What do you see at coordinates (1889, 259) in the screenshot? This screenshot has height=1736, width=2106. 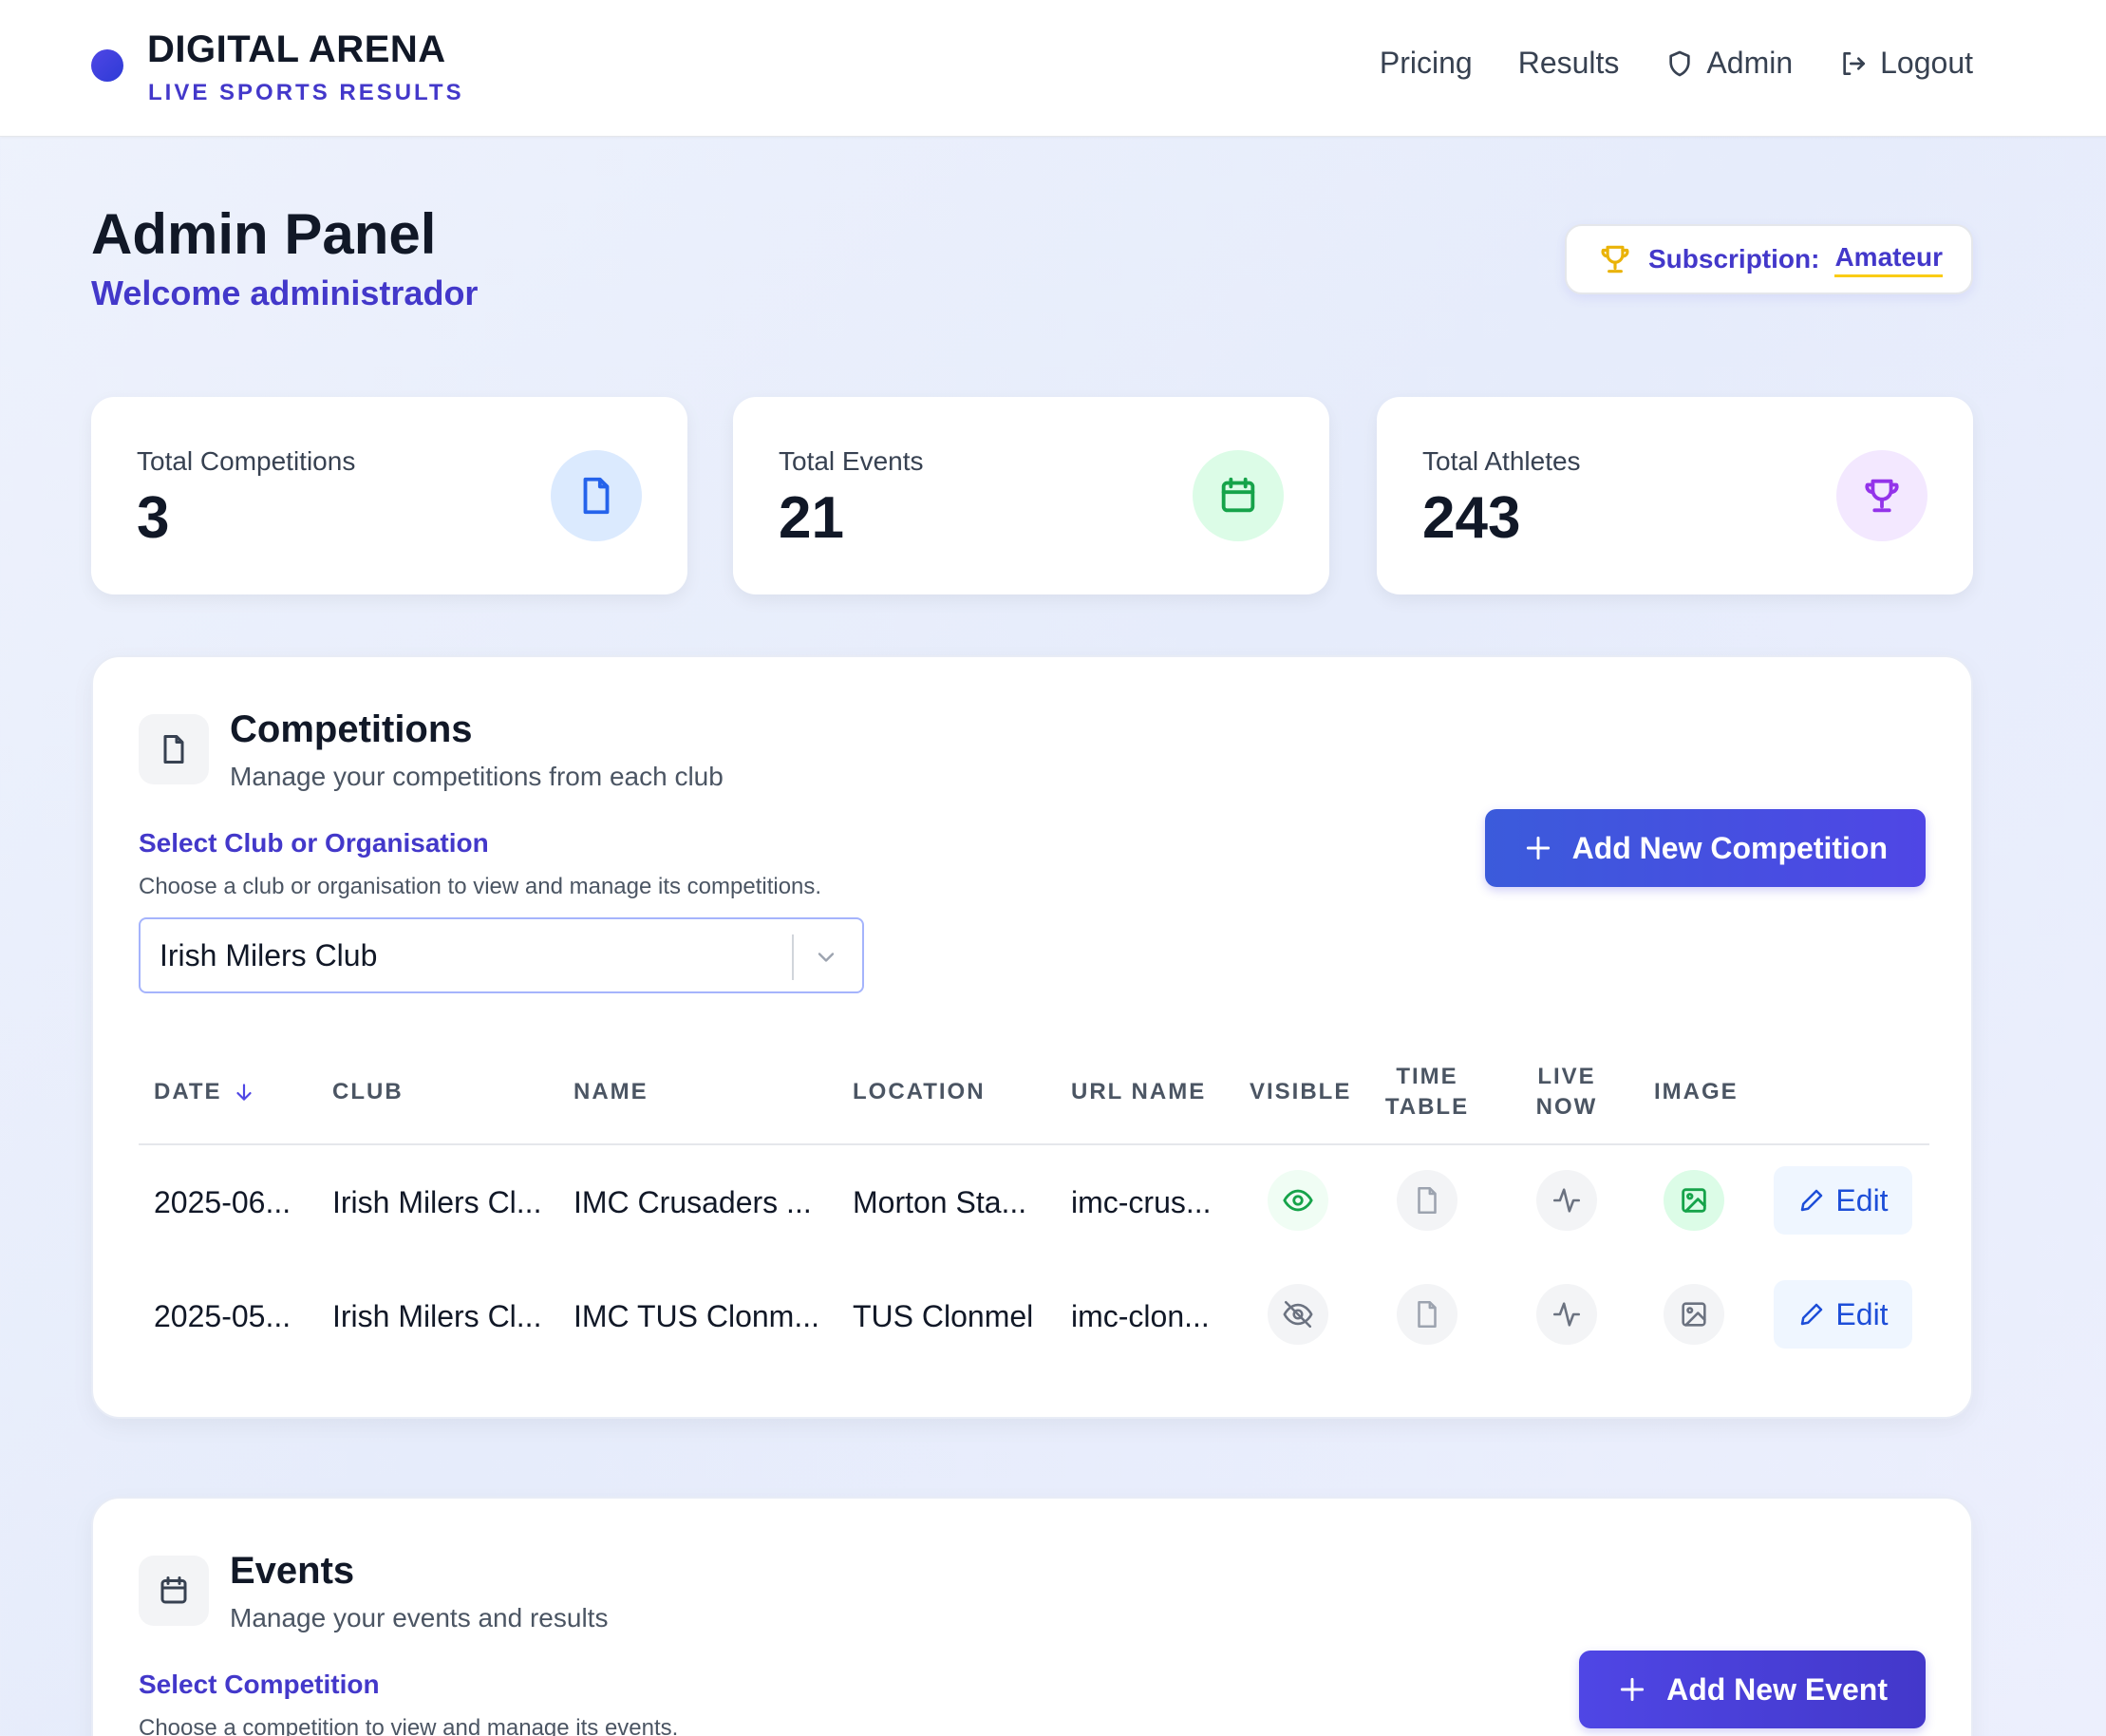 I see `subscription-plan: Amateur` at bounding box center [1889, 259].